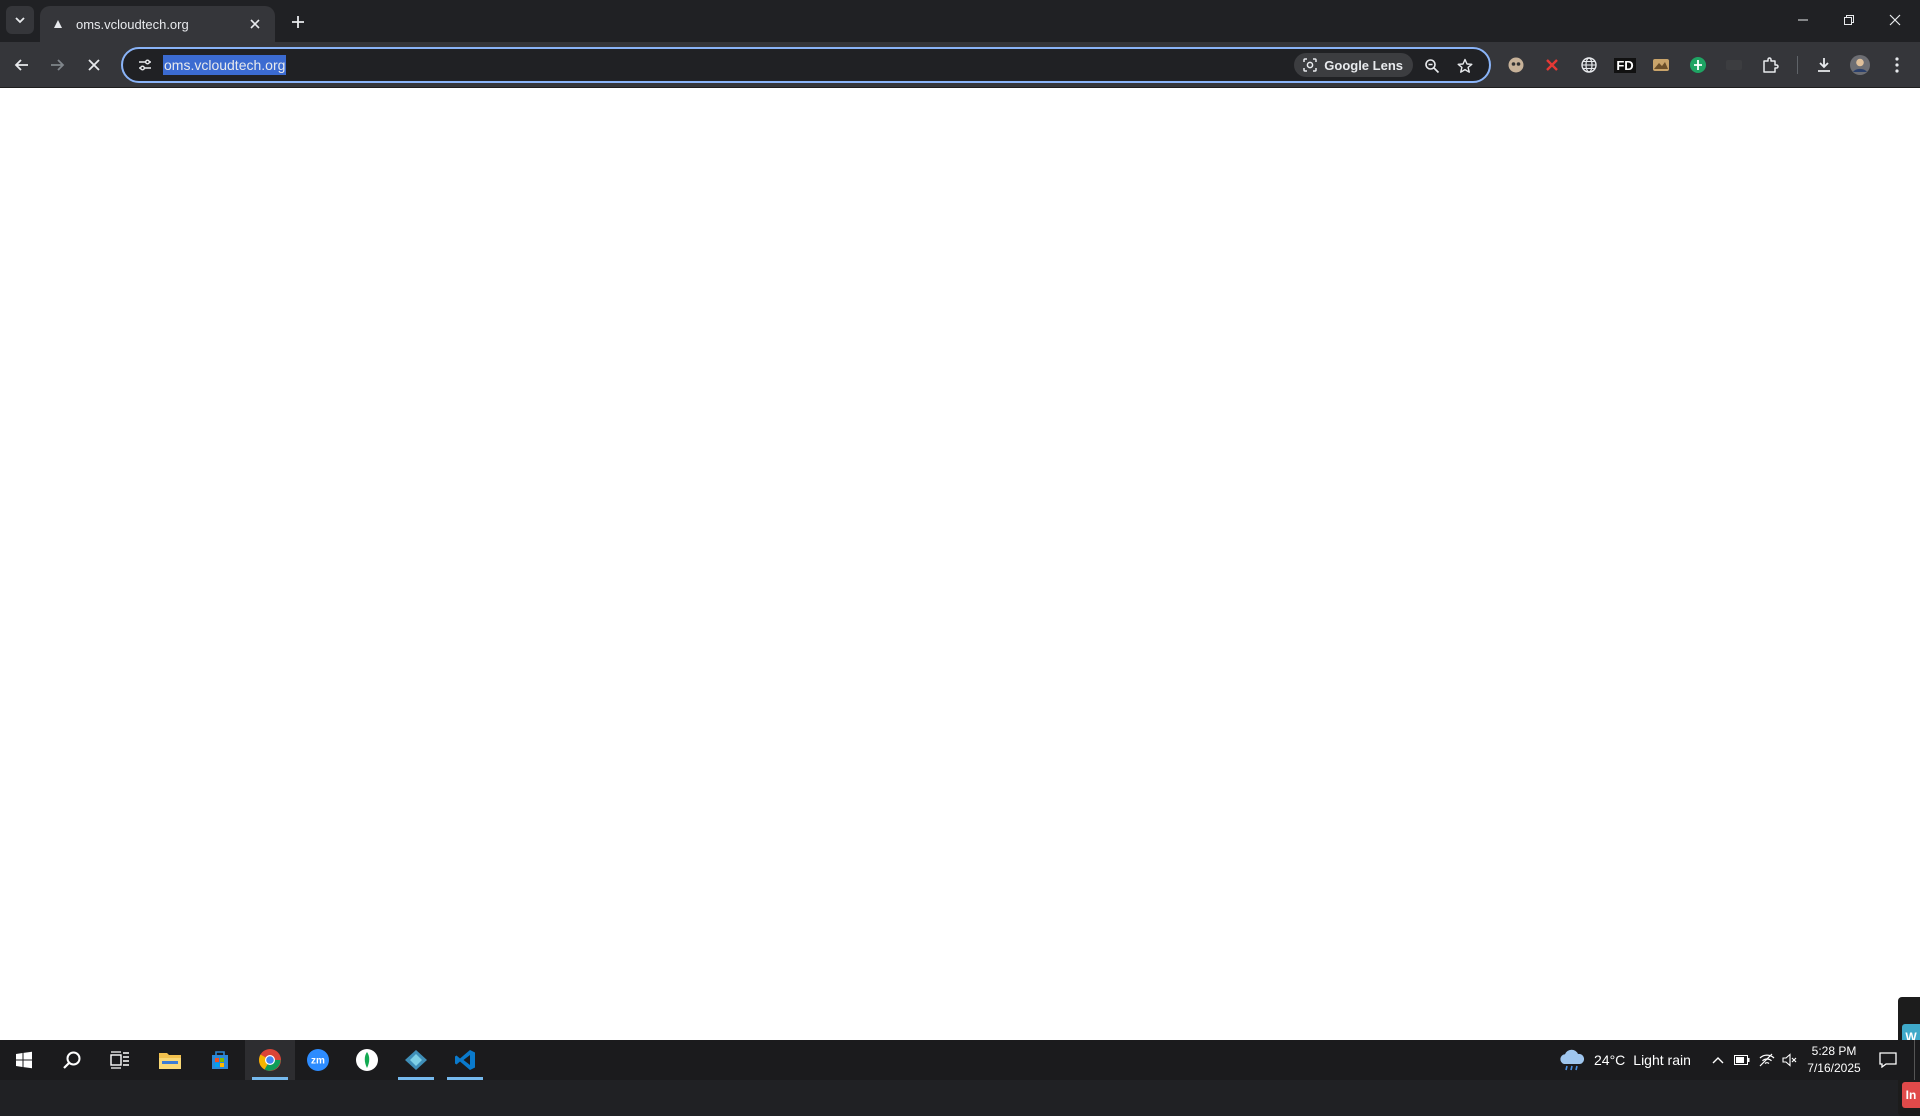  I want to click on clock-time: 5:28 PM, so click(1834, 1051).